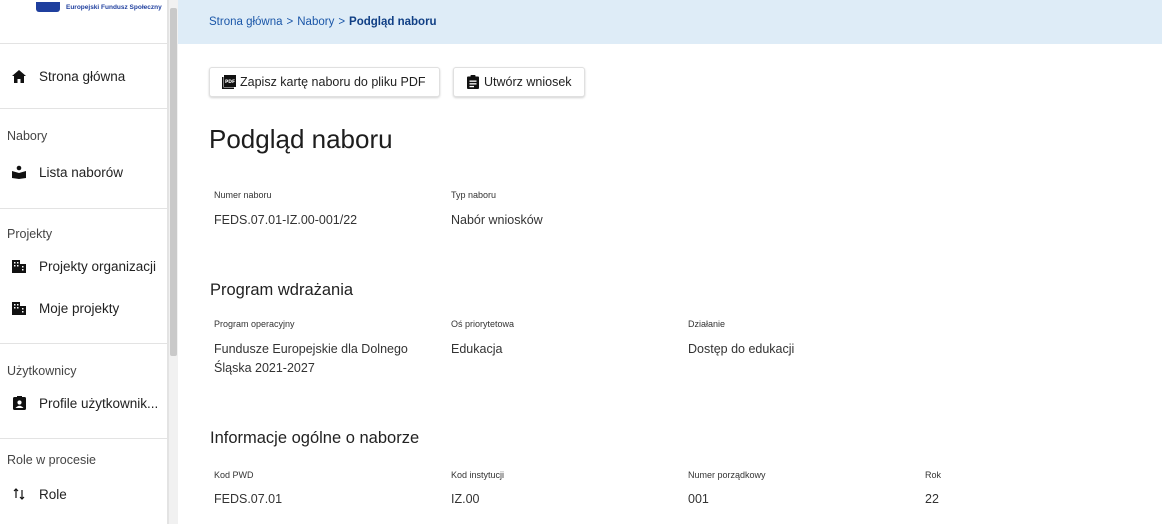 This screenshot has height=524, width=1162. I want to click on pdf-icon: PDF, so click(229, 82).